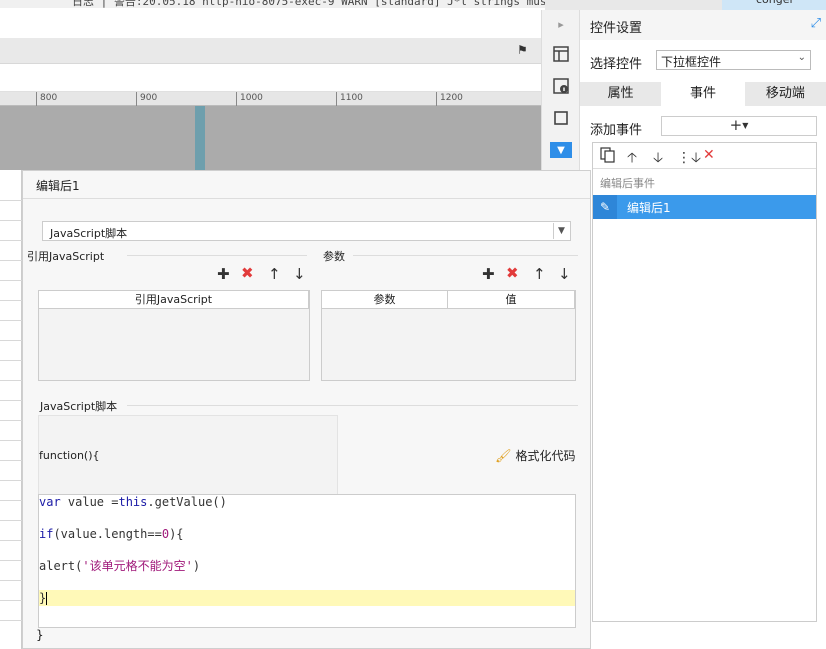 Image resolution: width=826 pixels, height=649 pixels. Describe the element at coordinates (703, 25) in the screenshot. I see `panel-header: 控件设置 ⤢` at that location.